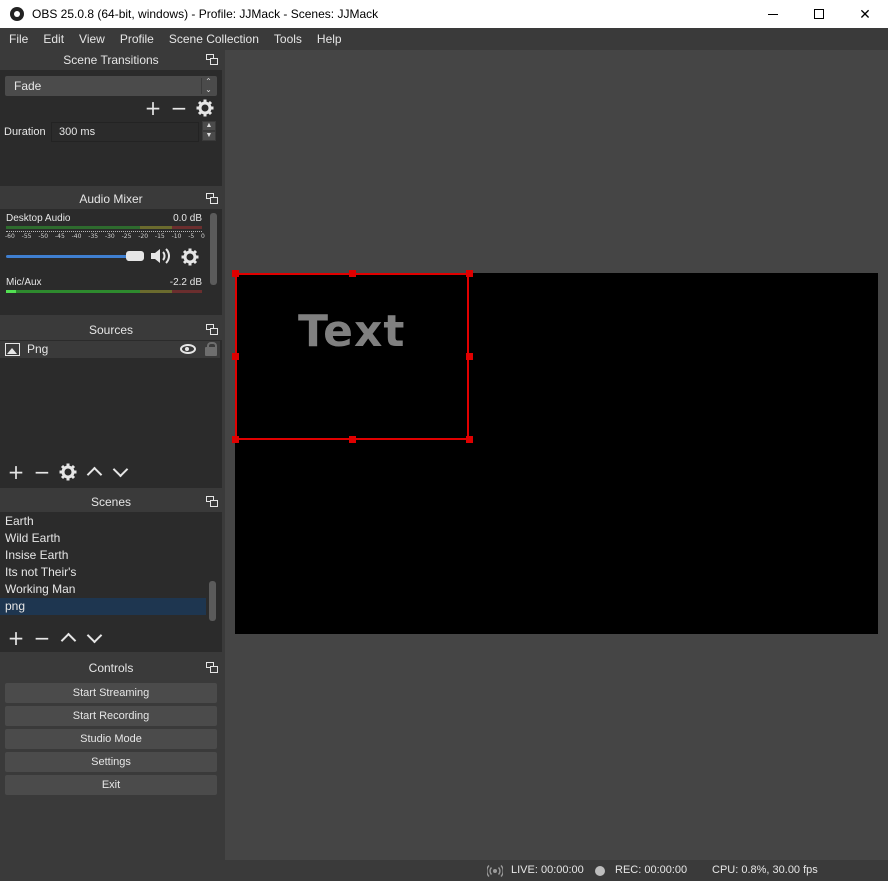  Describe the element at coordinates (109, 236) in the screenshot. I see `tick-label: -30` at that location.